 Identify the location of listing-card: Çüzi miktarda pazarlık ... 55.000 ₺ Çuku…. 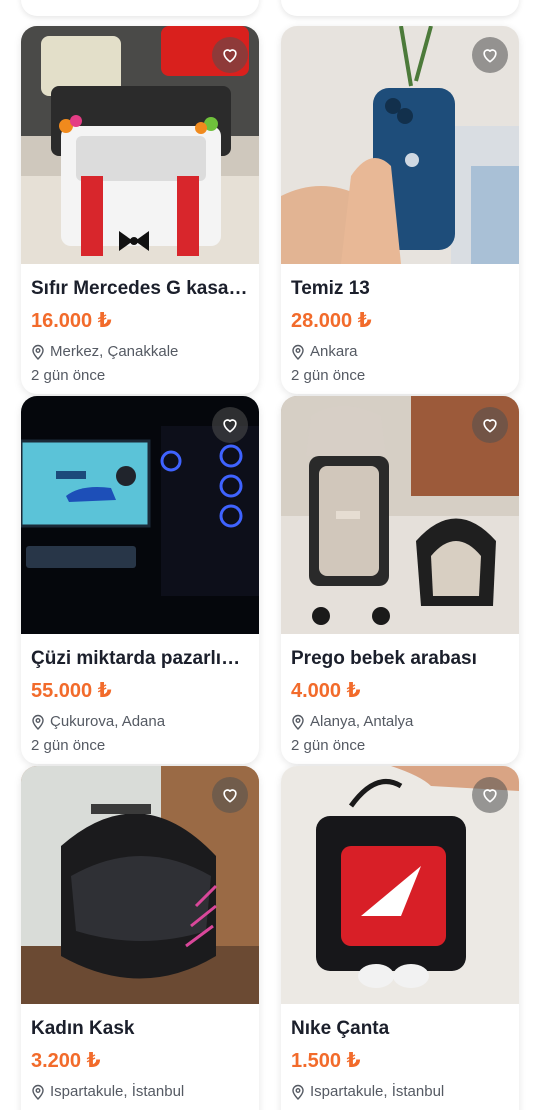
(140, 580).